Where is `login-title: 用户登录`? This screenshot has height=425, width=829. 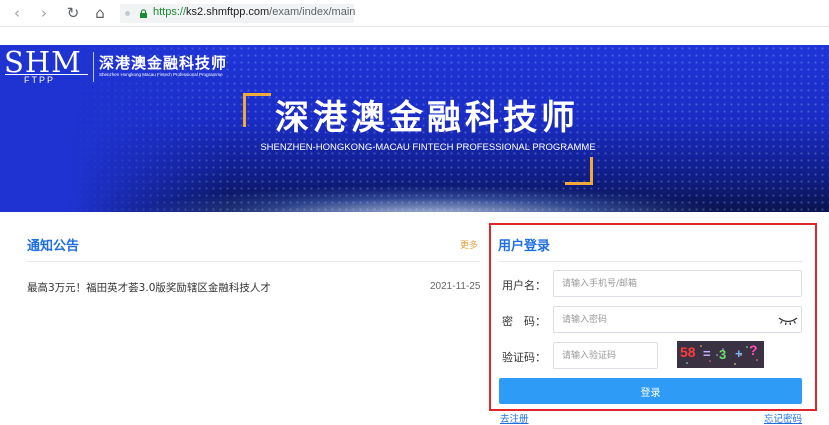 login-title: 用户登录 is located at coordinates (524, 246).